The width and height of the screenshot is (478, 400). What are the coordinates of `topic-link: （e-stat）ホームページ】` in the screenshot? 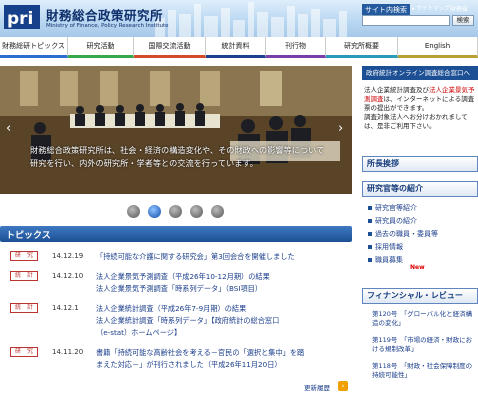 It's located at (138, 332).